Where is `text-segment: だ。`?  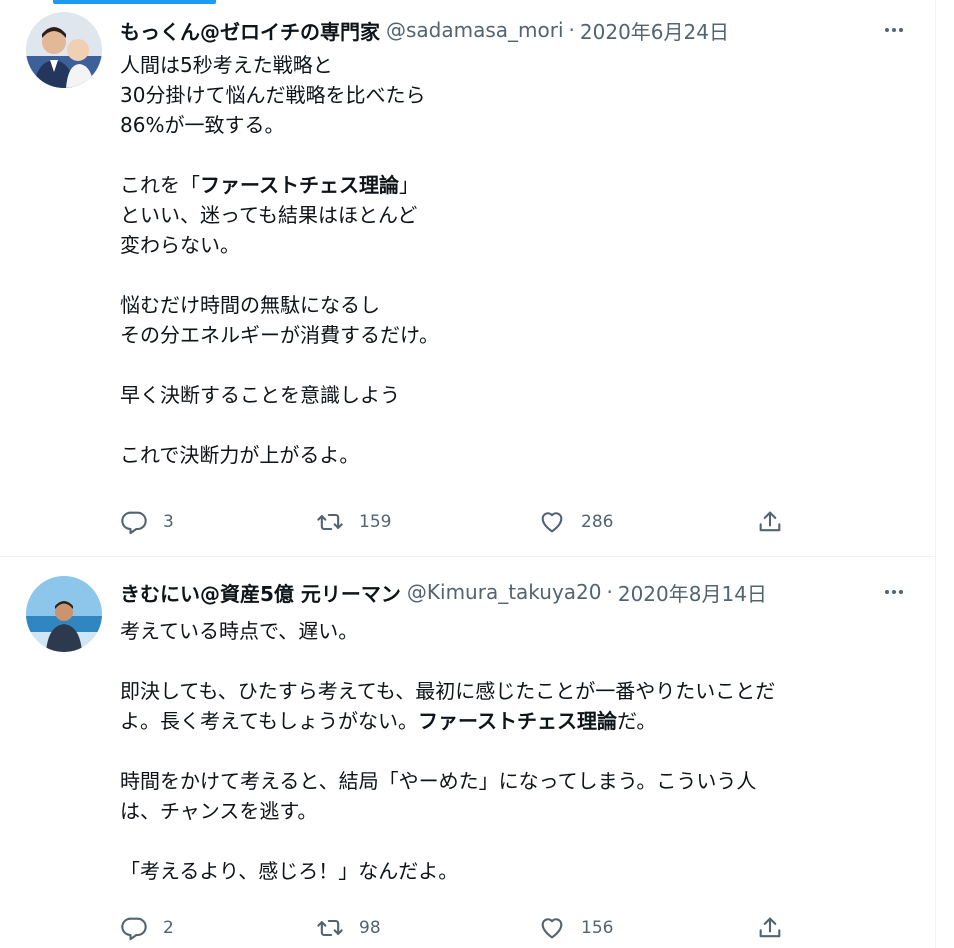
text-segment: だ。 is located at coordinates (637, 721).